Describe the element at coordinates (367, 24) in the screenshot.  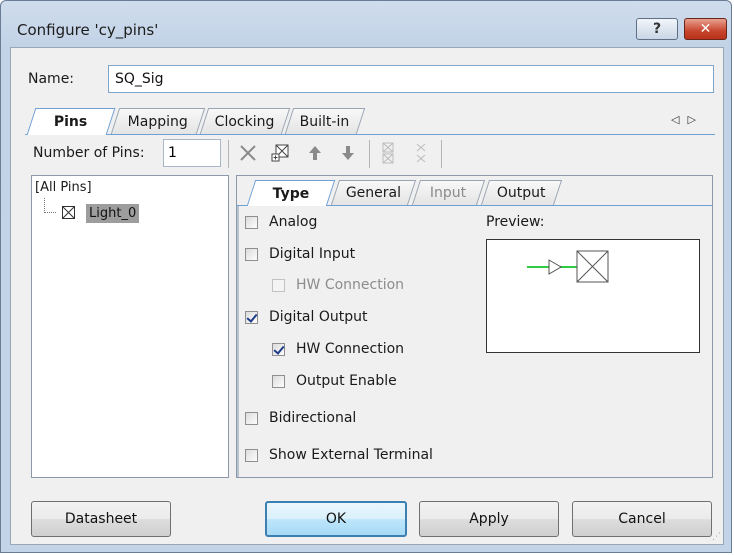
I see `title-bar: Configure 'cy_pins' ? ✕` at that location.